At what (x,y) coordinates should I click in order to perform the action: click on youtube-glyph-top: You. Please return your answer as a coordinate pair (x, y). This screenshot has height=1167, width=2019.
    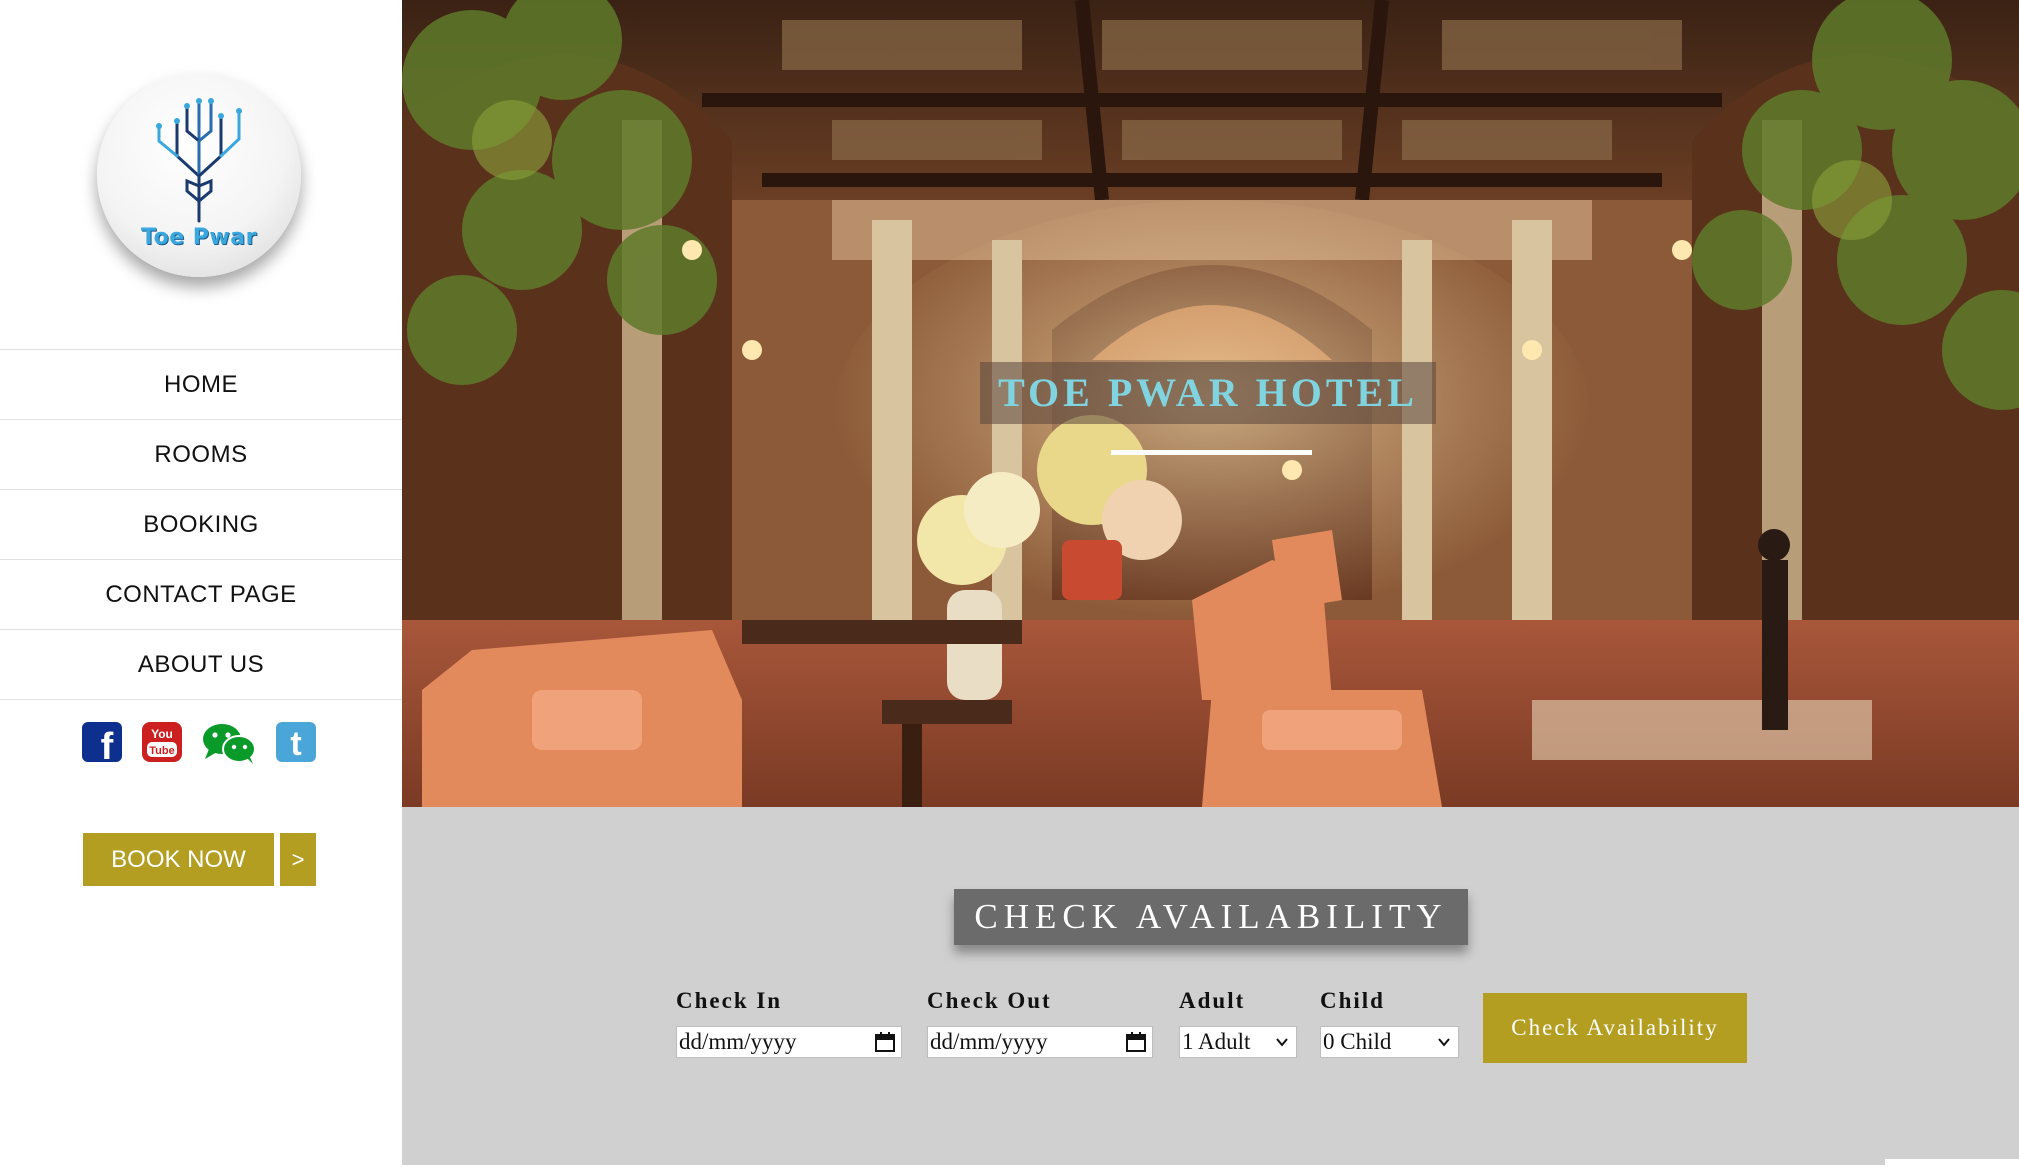
    Looking at the image, I should click on (162, 734).